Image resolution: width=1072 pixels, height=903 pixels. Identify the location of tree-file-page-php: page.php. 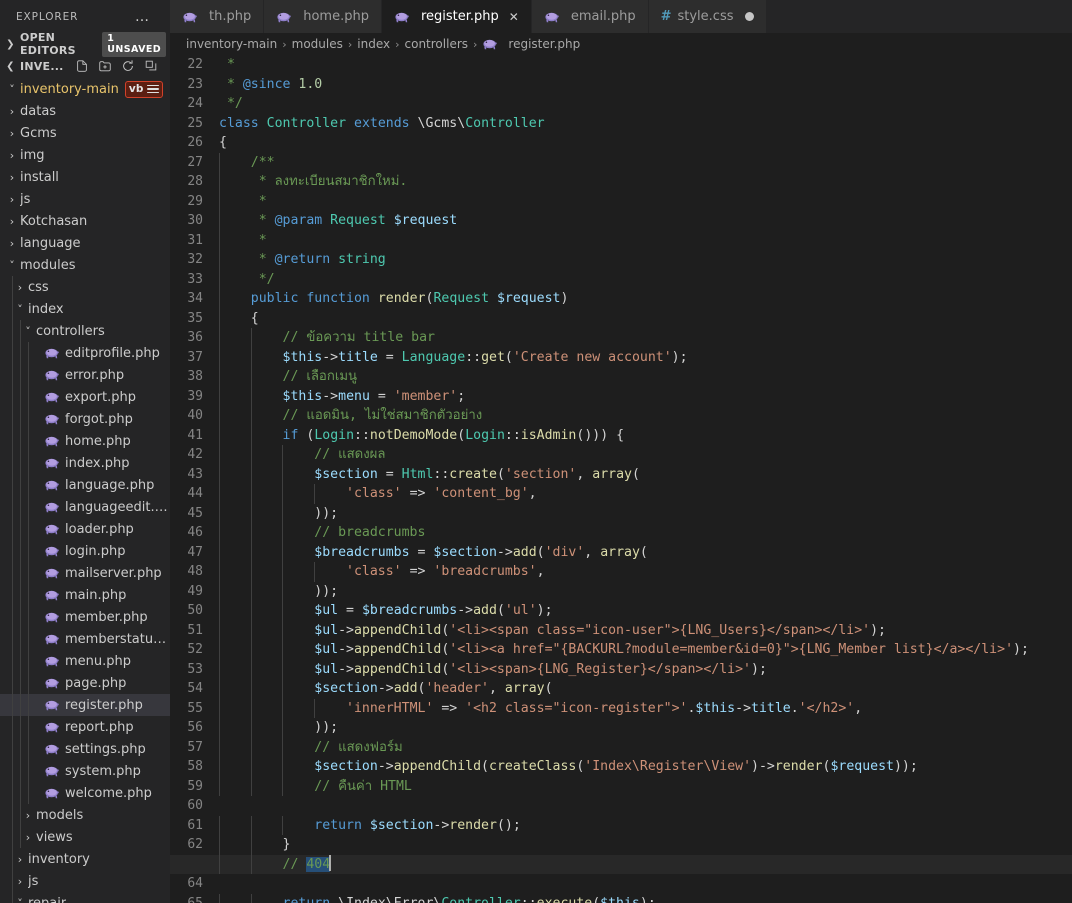
(85, 683).